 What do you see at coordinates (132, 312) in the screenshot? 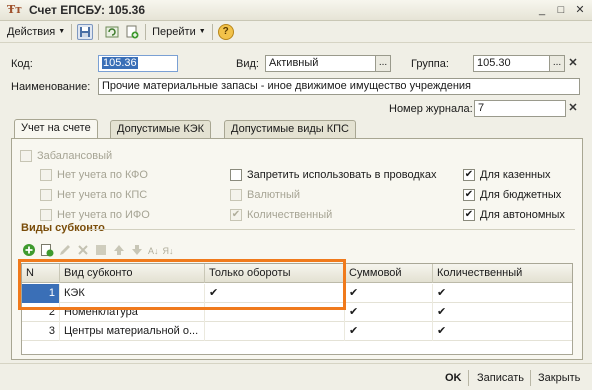
I see `subconto-kind-cell: Номенклатура` at bounding box center [132, 312].